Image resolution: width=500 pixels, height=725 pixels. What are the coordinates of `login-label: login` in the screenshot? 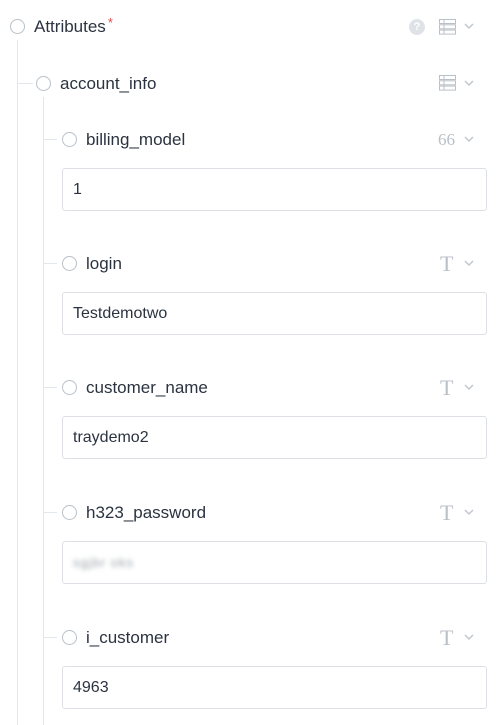 It's located at (104, 263).